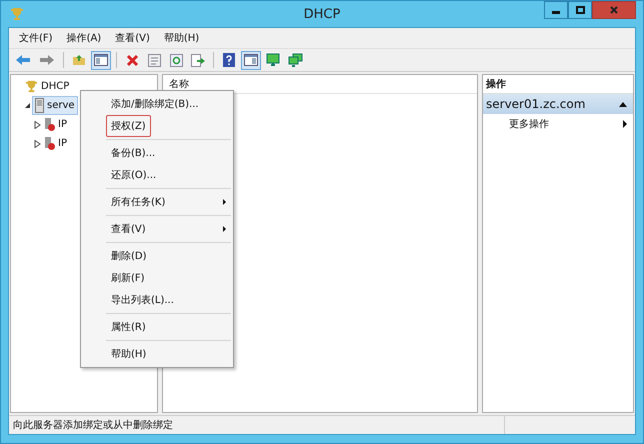 The width and height of the screenshot is (644, 444). Describe the element at coordinates (179, 84) in the screenshot. I see `column-header: 名称` at that location.